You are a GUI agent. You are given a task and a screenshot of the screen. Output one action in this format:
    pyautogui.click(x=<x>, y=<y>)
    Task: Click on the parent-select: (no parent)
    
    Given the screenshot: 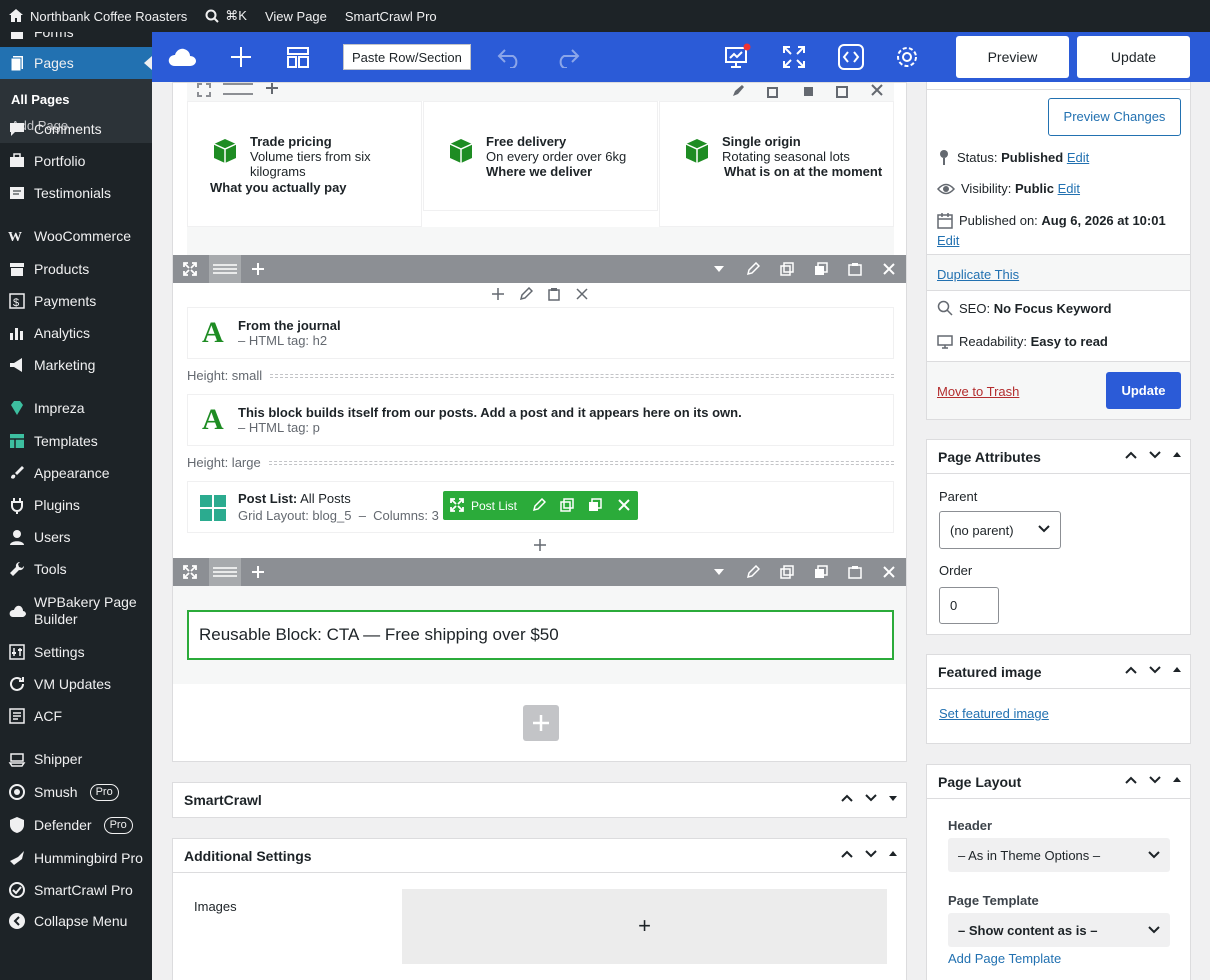 What is the action you would take?
    pyautogui.click(x=1000, y=530)
    